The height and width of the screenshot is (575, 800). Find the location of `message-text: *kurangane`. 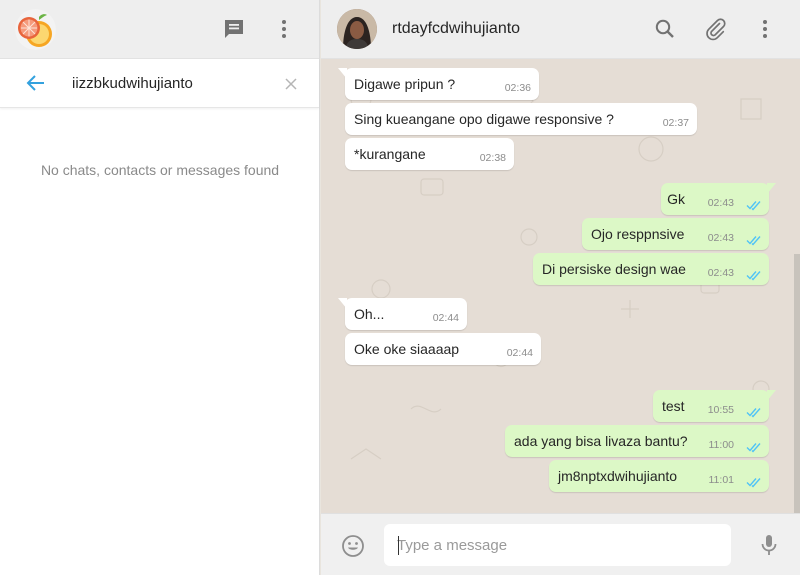

message-text: *kurangane is located at coordinates (390, 154).